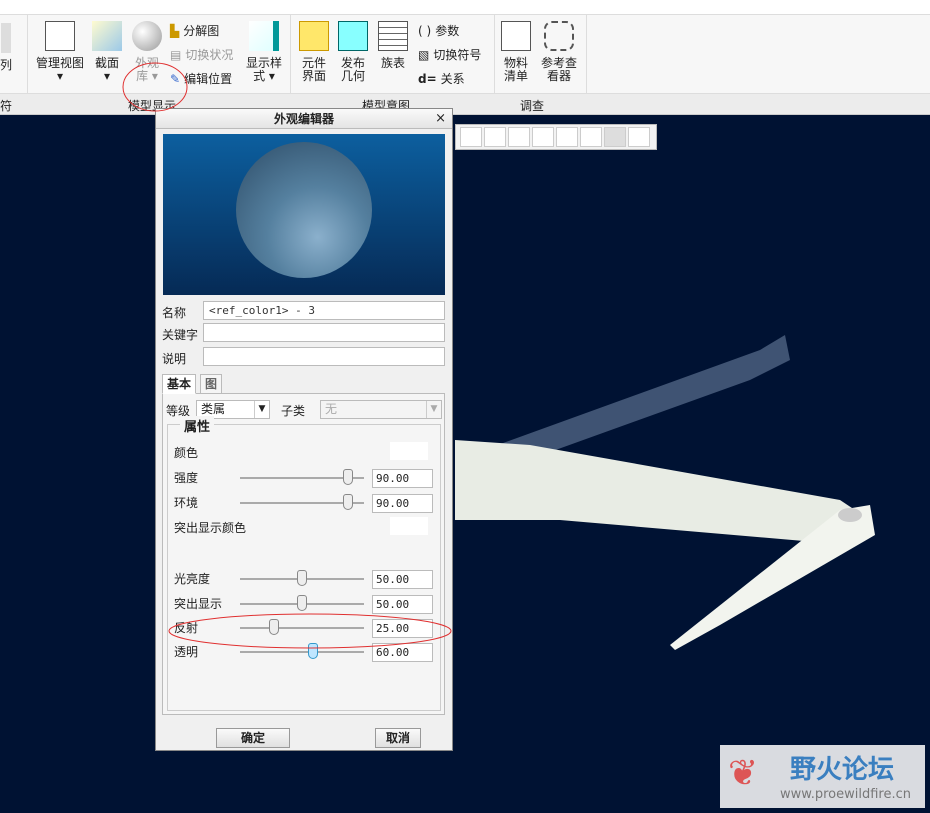 This screenshot has height=813, width=930. Describe the element at coordinates (213, 409) in the screenshot. I see `class-value: 类属` at that location.